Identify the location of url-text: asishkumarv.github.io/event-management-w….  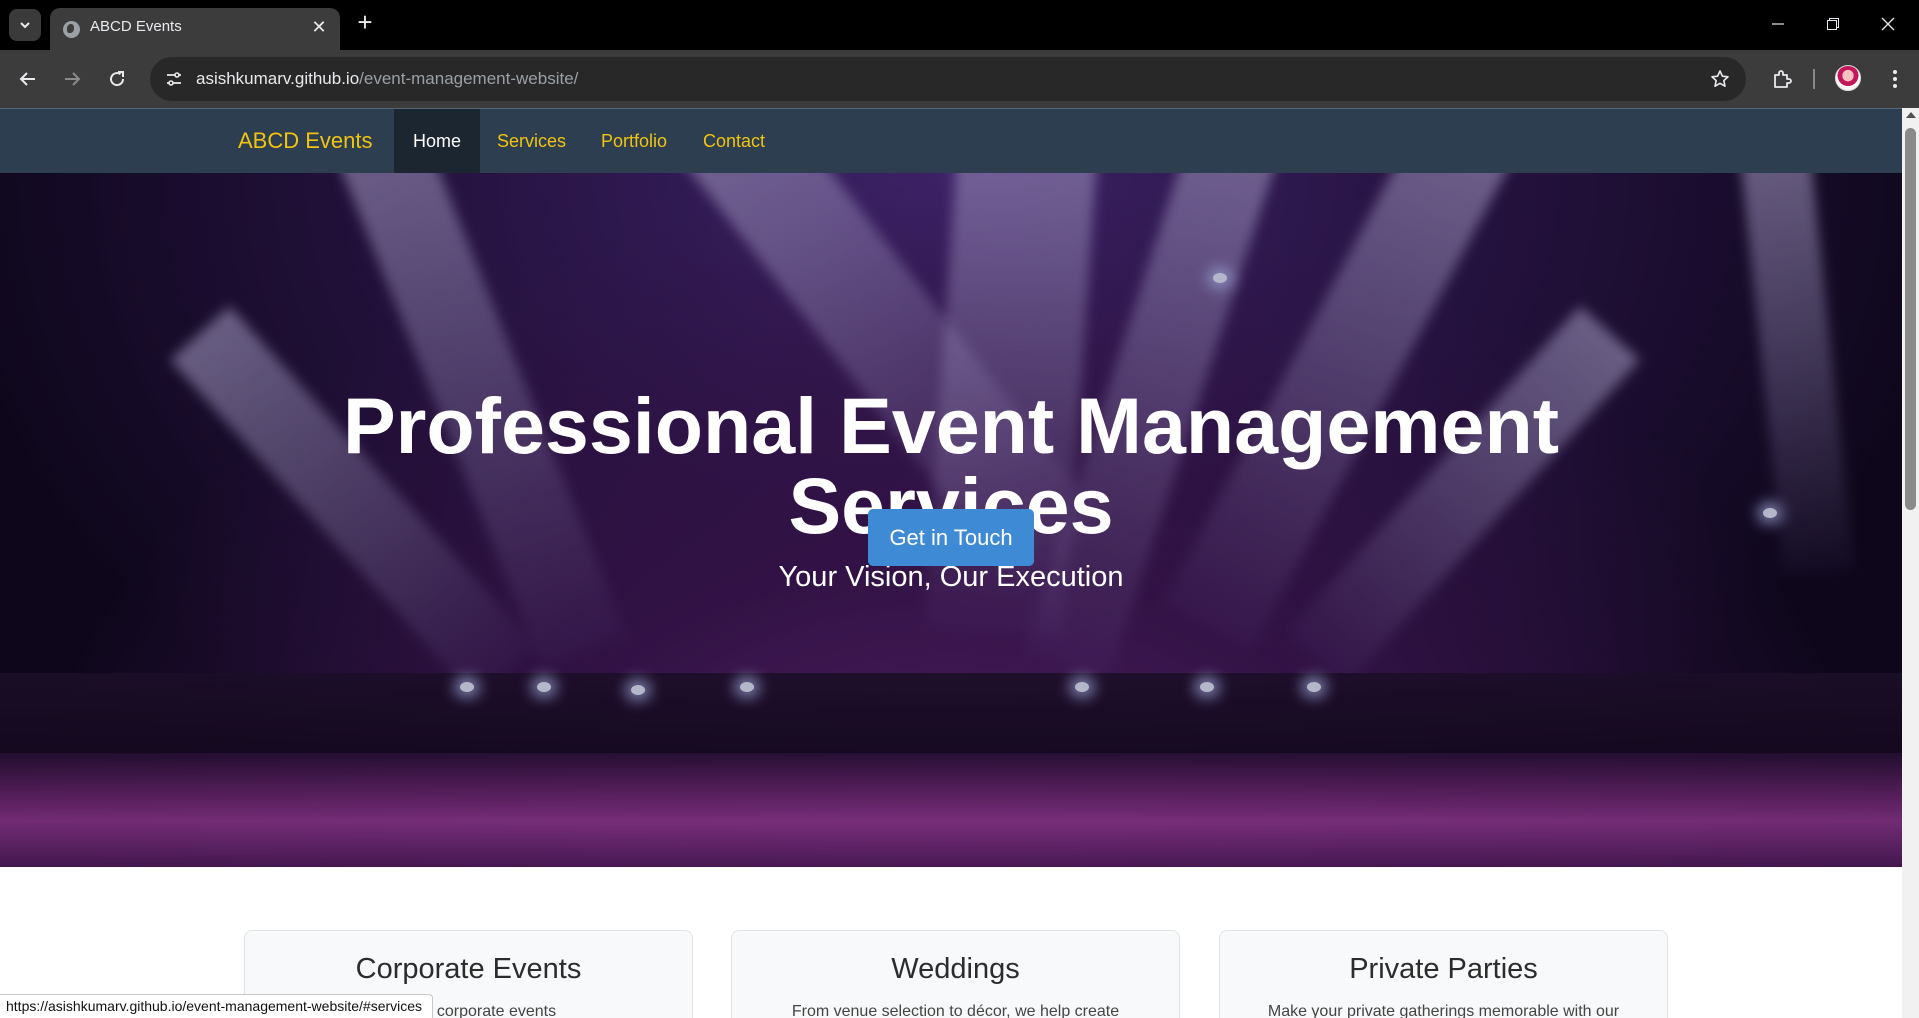
(387, 79).